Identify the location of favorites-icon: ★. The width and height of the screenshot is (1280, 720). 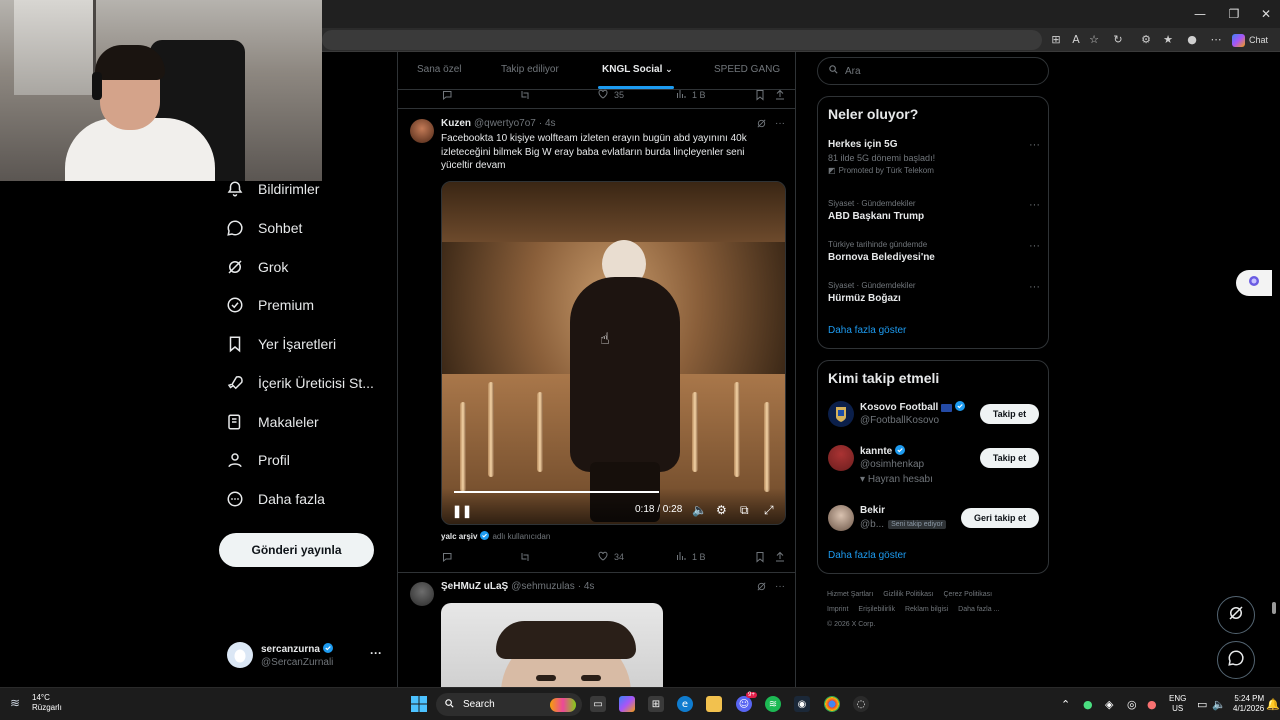
(1168, 40).